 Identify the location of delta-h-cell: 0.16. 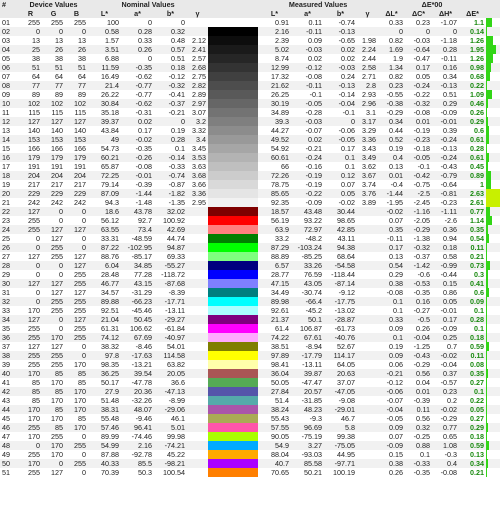
(446, 67).